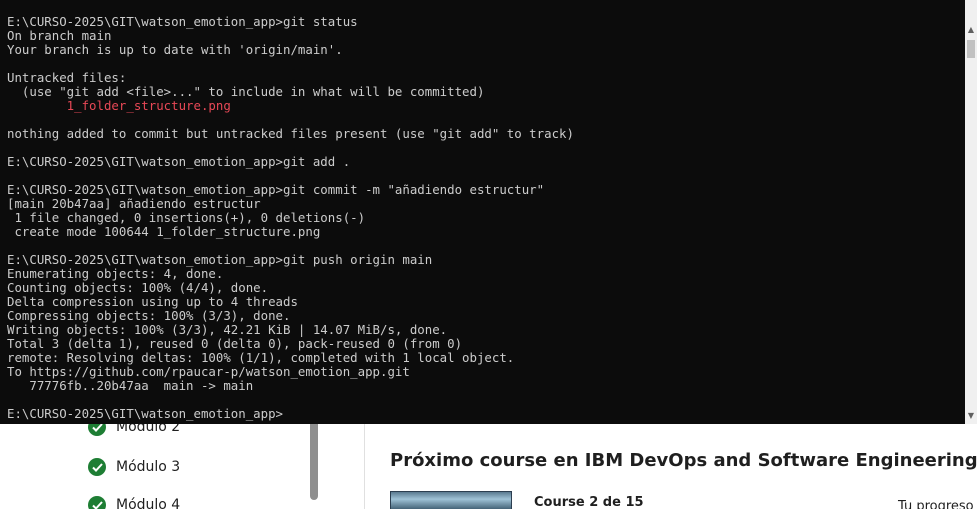 The image size is (977, 509). What do you see at coordinates (971, 49) in the screenshot?
I see `terminal-scroll-thumb` at bounding box center [971, 49].